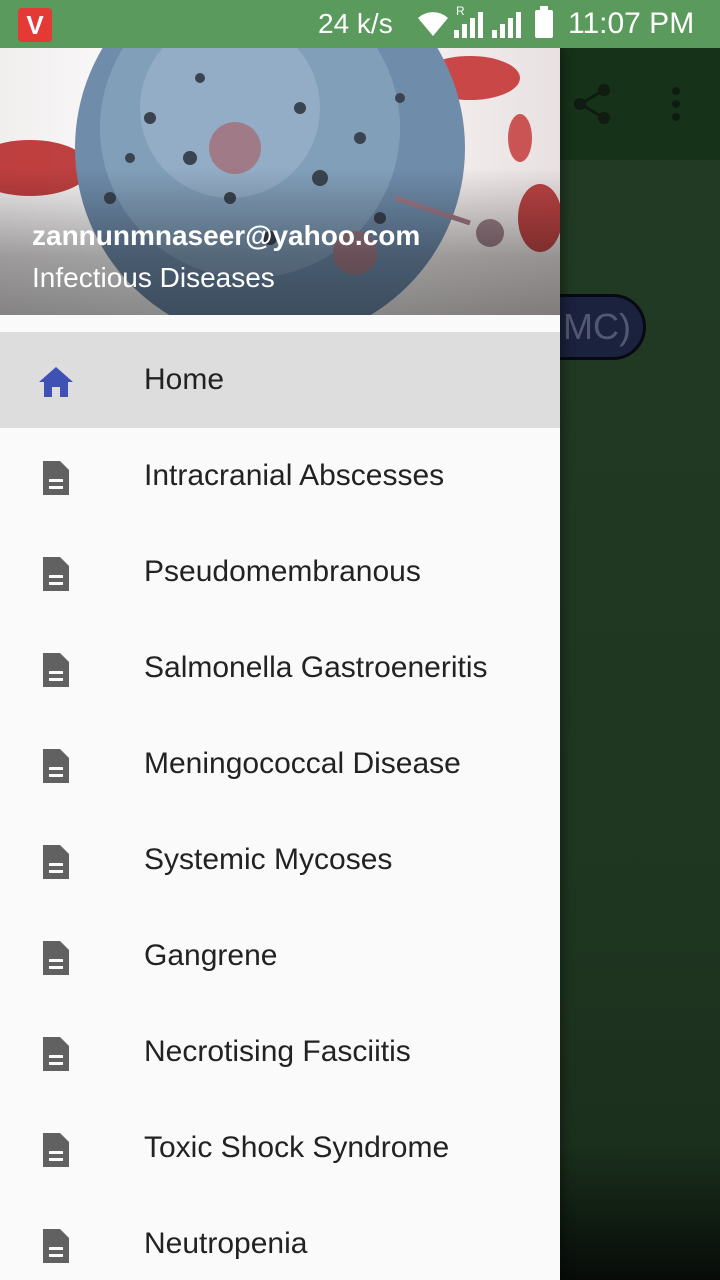  Describe the element at coordinates (211, 955) in the screenshot. I see `menu-item-label: Gangrene` at that location.